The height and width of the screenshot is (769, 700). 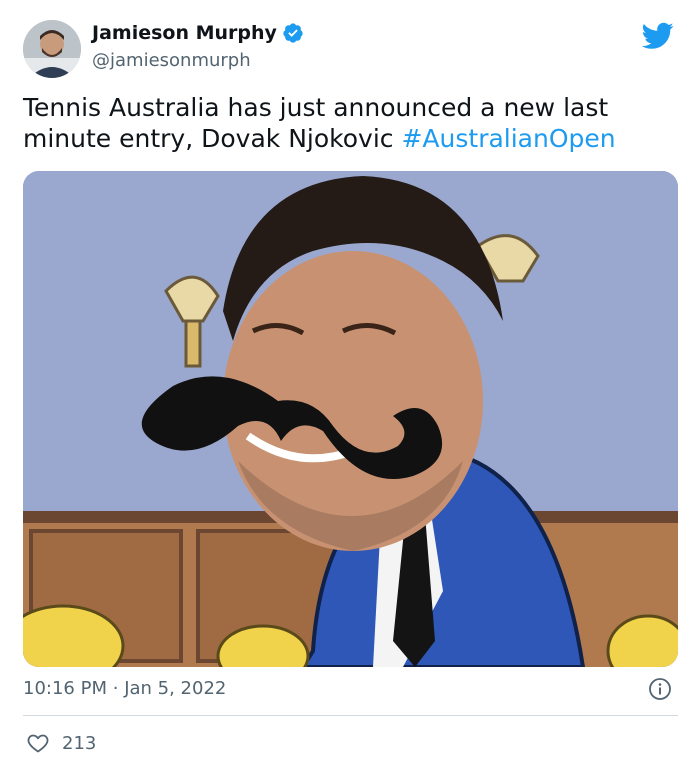 What do you see at coordinates (660, 689) in the screenshot?
I see `info-icon` at bounding box center [660, 689].